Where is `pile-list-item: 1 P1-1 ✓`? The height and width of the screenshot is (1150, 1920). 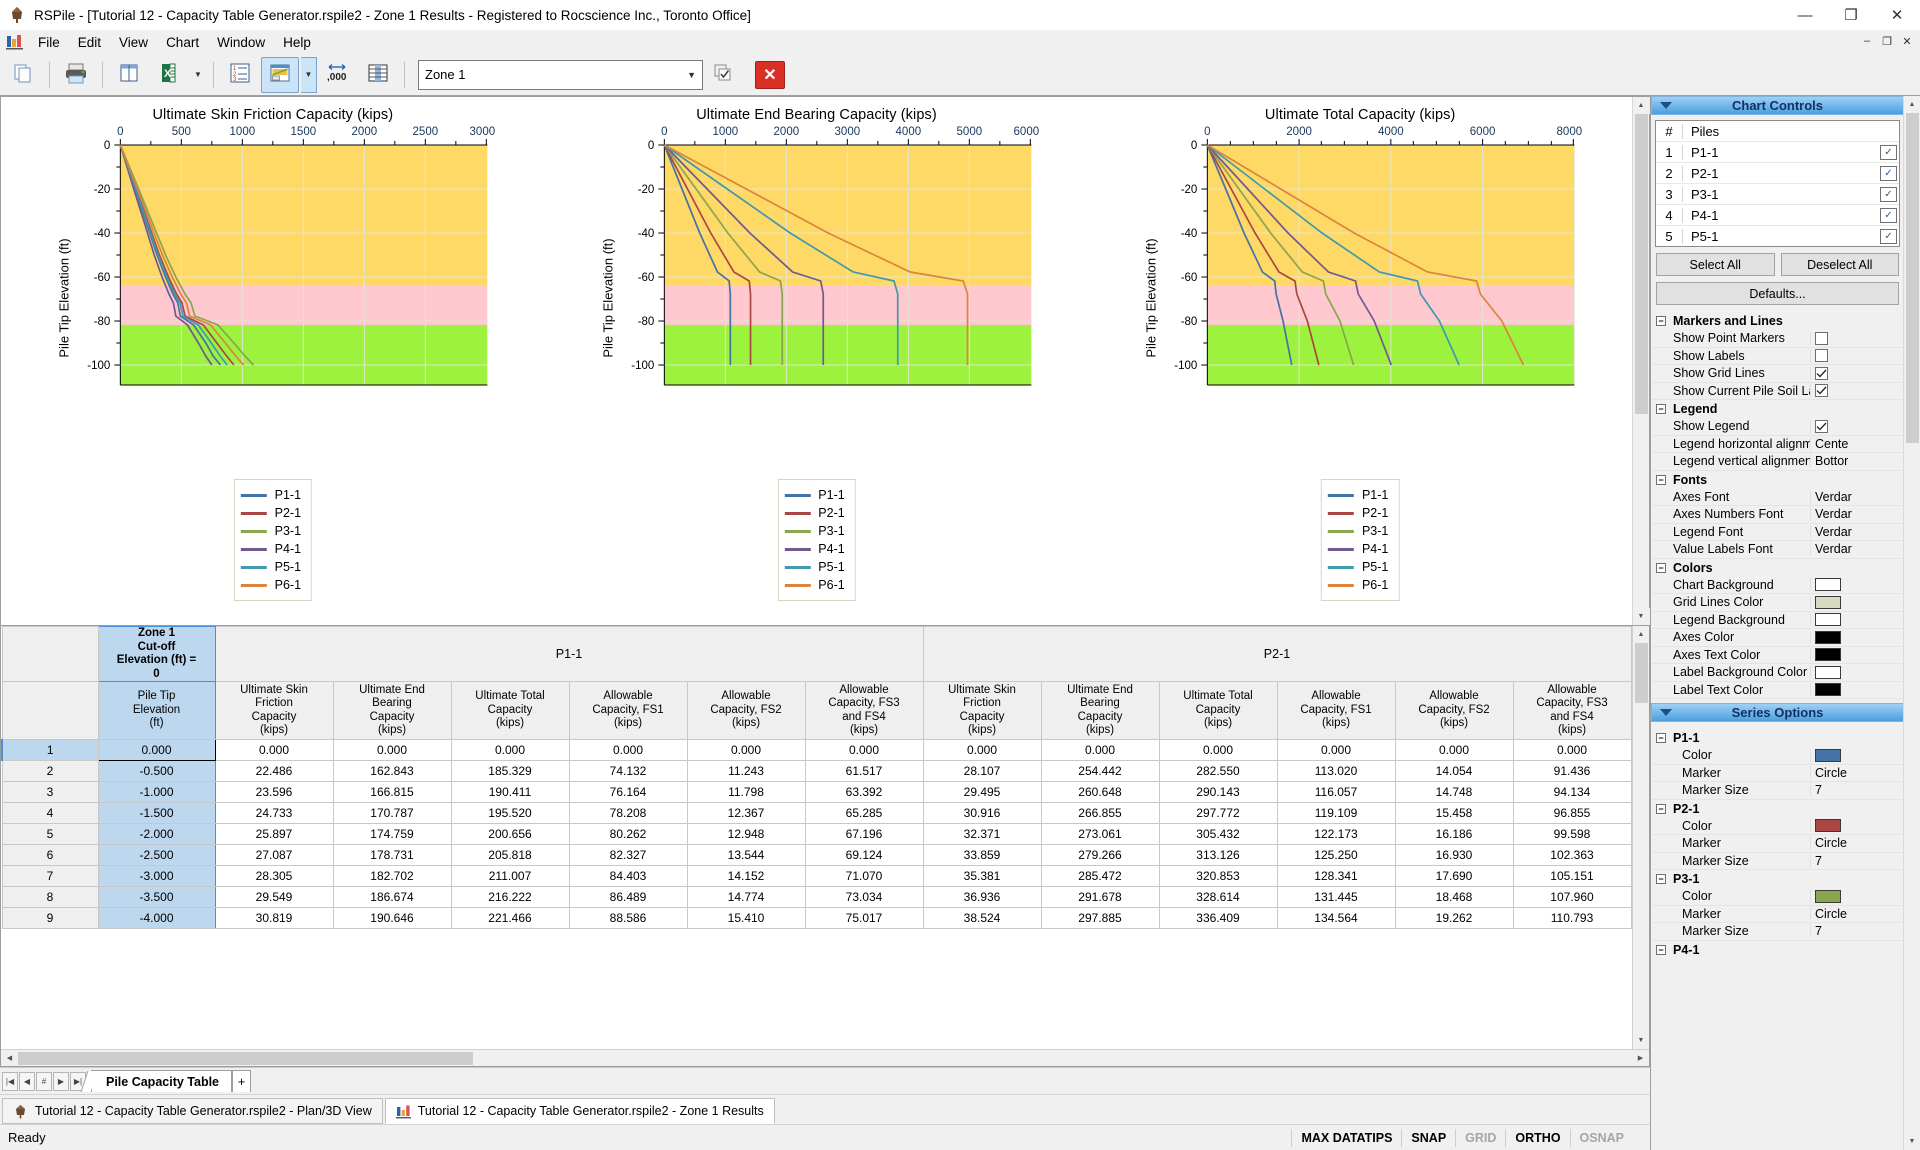
pile-list-item: 1 P1-1 ✓ is located at coordinates (1777, 152).